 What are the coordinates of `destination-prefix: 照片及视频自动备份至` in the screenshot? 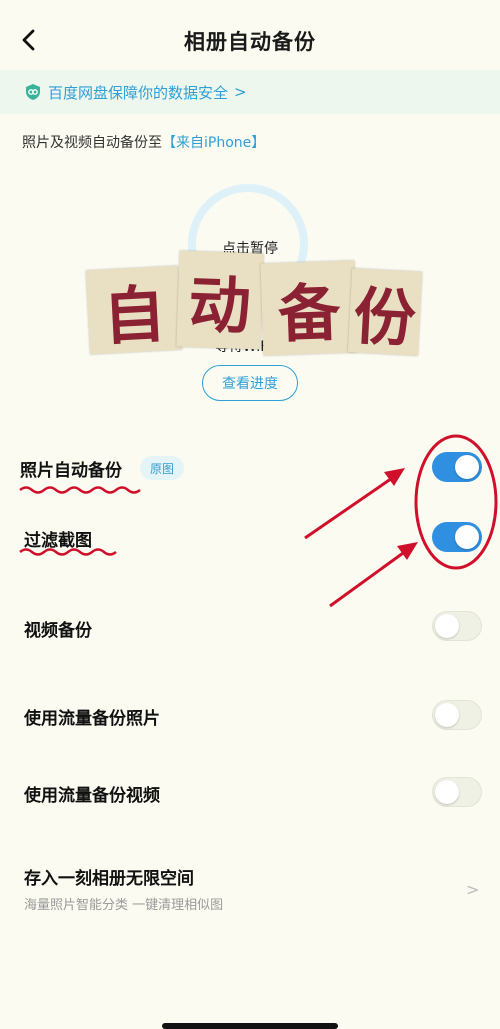 It's located at (92, 143).